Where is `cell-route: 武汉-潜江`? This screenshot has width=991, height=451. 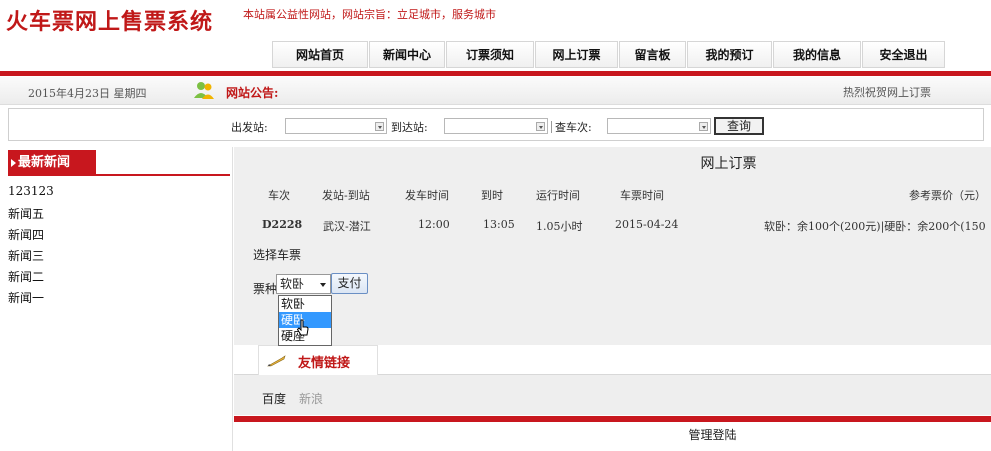
cell-route: 武汉-潜江 is located at coordinates (347, 226).